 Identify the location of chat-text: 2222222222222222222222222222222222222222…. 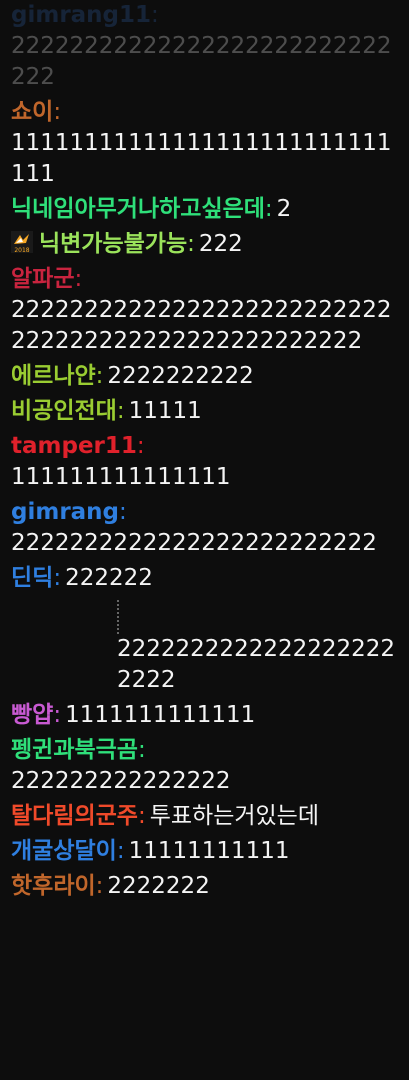
(201, 325).